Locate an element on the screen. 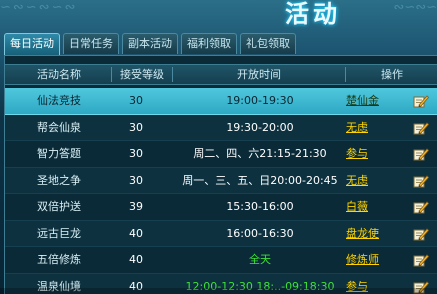 This screenshot has width=437, height=294. open-time: 19:00-19:30 is located at coordinates (260, 100).